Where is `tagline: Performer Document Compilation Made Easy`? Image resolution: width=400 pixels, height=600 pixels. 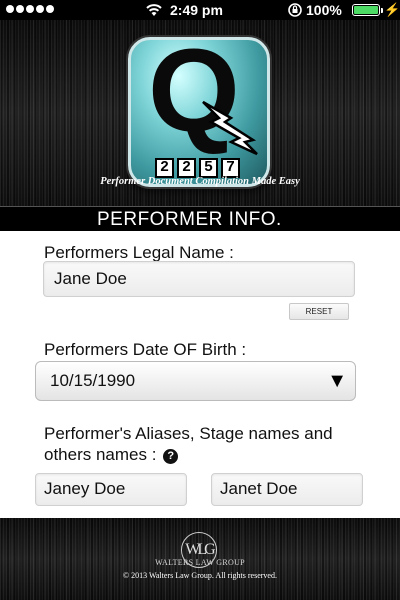 tagline: Performer Document Compilation Made Easy is located at coordinates (200, 181).